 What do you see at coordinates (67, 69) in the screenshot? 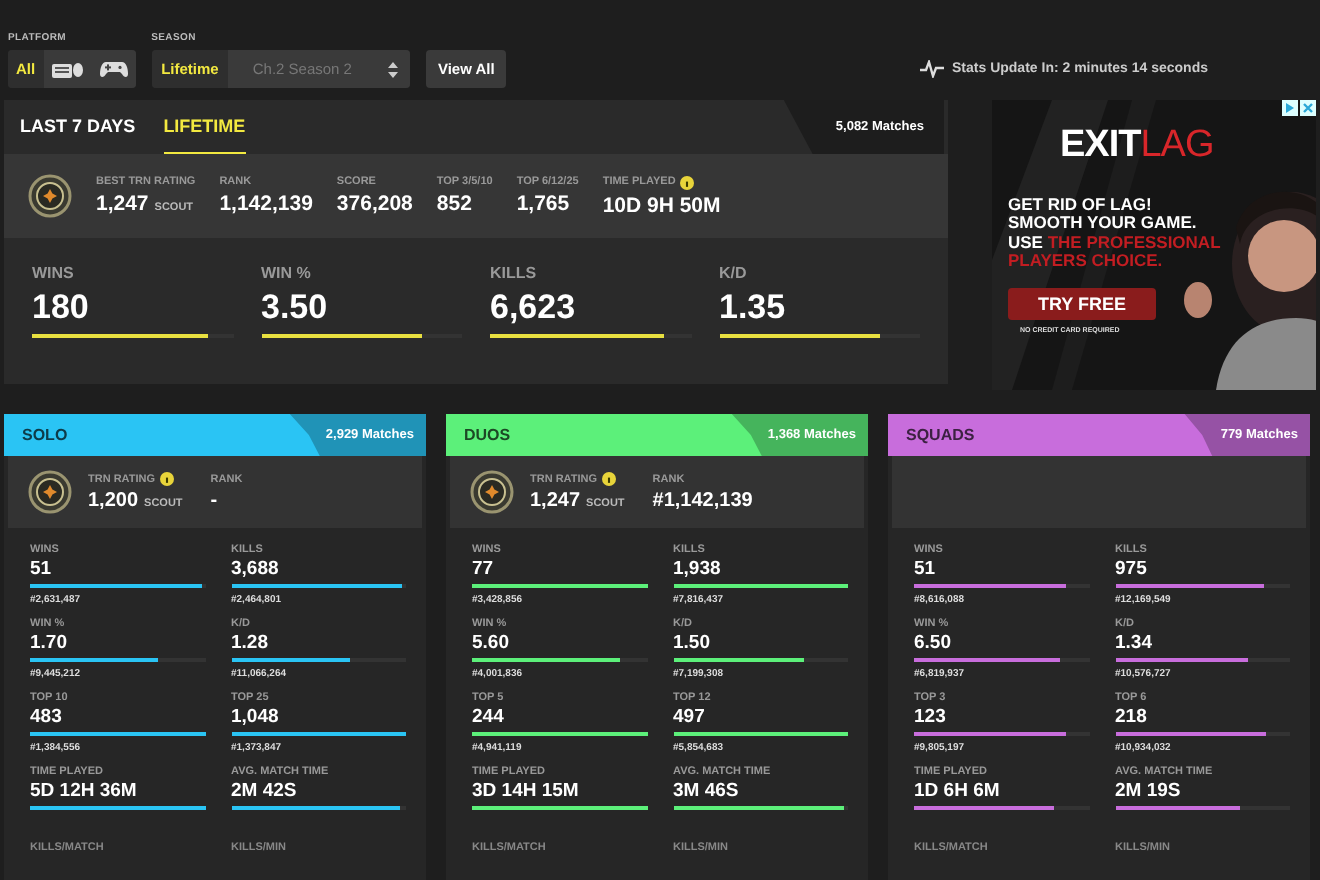
I see `keyboard-icon` at bounding box center [67, 69].